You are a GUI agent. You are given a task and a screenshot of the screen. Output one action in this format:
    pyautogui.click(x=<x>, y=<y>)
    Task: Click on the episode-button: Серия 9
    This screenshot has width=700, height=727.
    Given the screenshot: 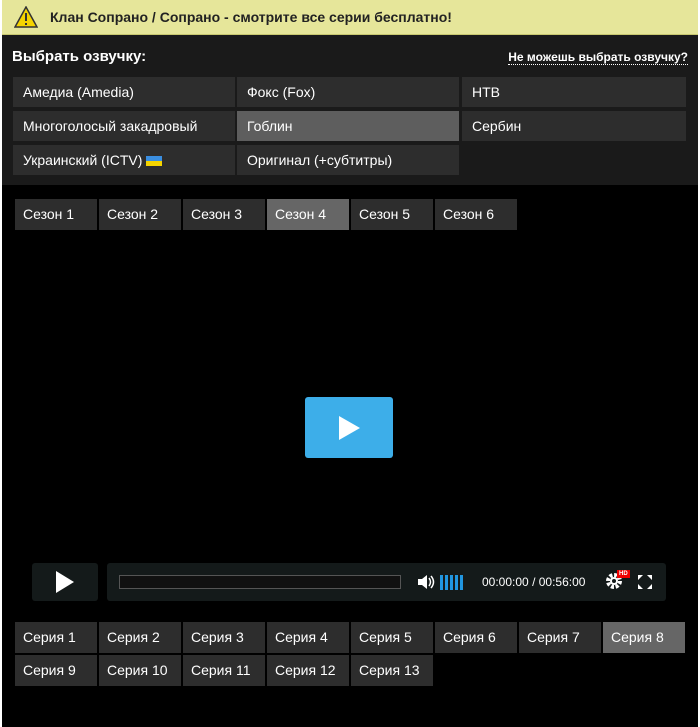 What is the action you would take?
    pyautogui.click(x=56, y=670)
    